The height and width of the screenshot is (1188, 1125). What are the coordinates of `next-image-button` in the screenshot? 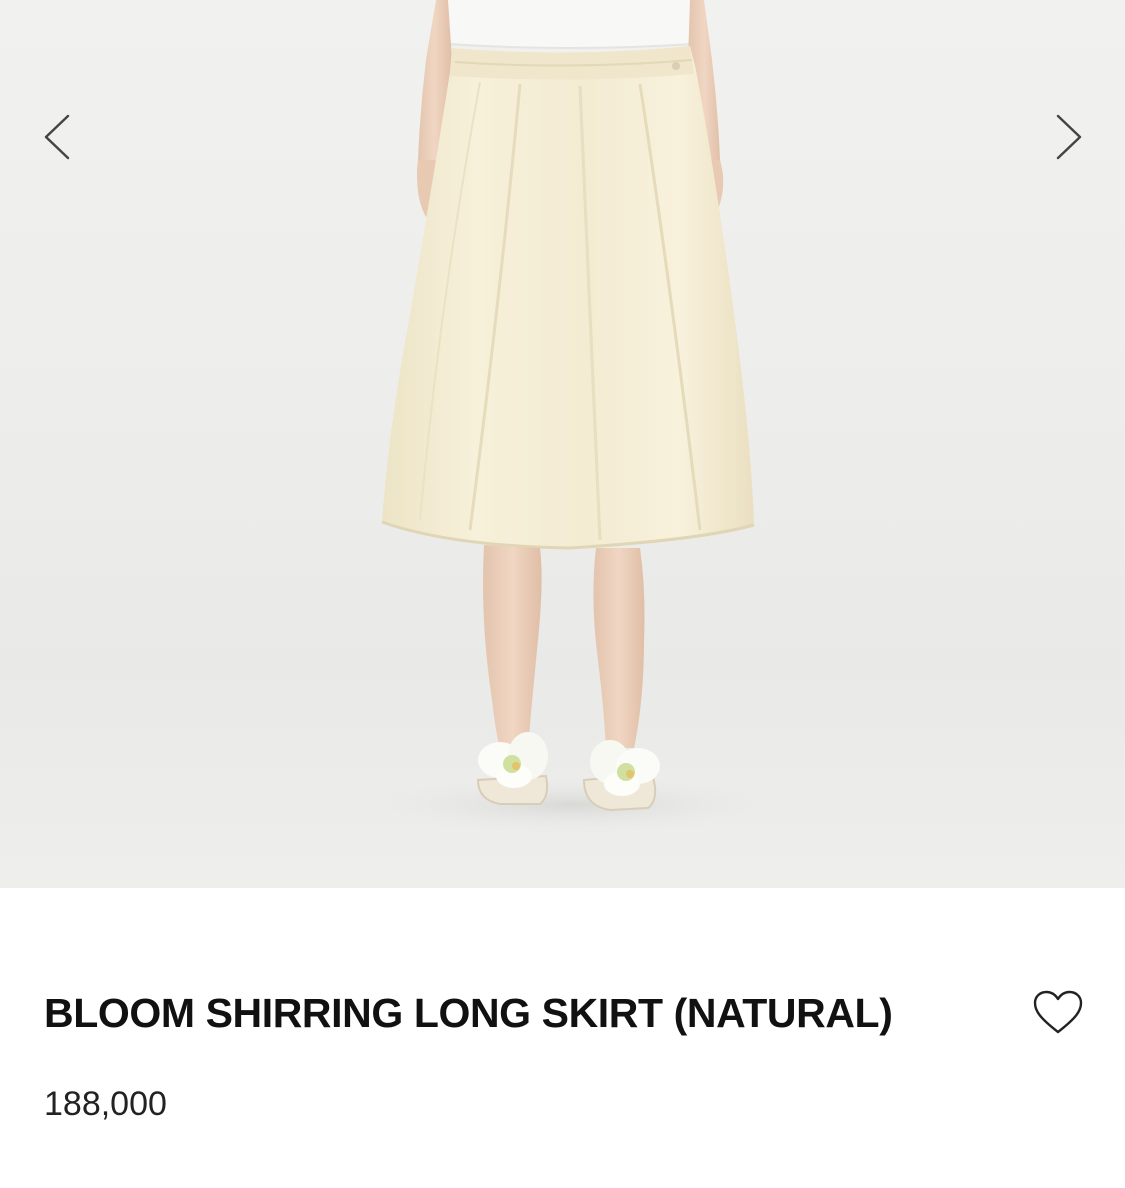 It's located at (1068, 136).